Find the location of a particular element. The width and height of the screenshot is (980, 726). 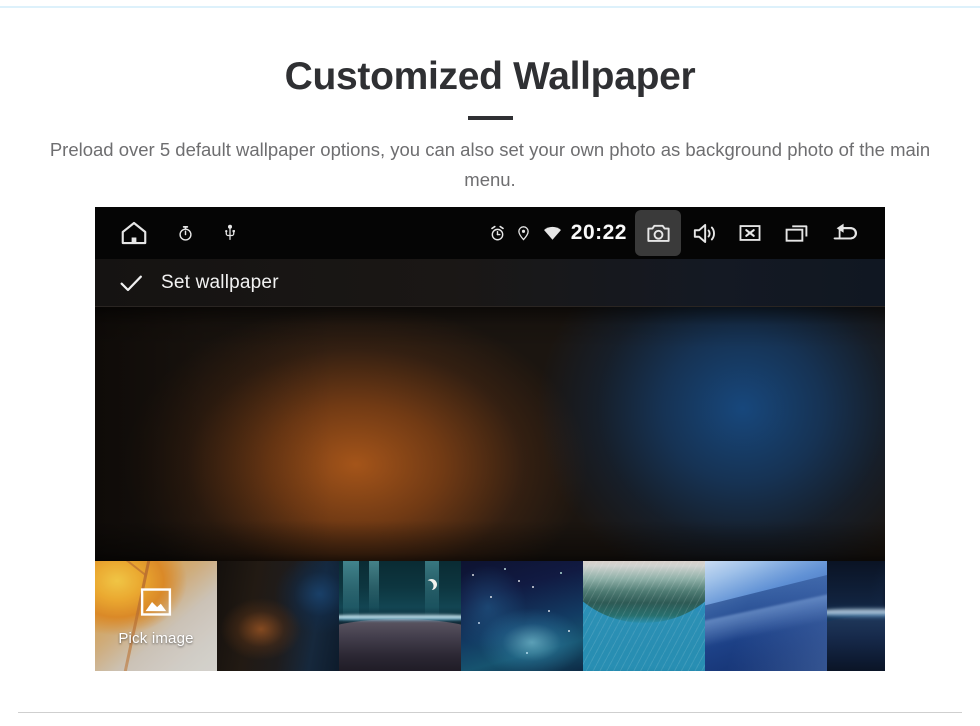

thumb-earth-horizon is located at coordinates (400, 616).